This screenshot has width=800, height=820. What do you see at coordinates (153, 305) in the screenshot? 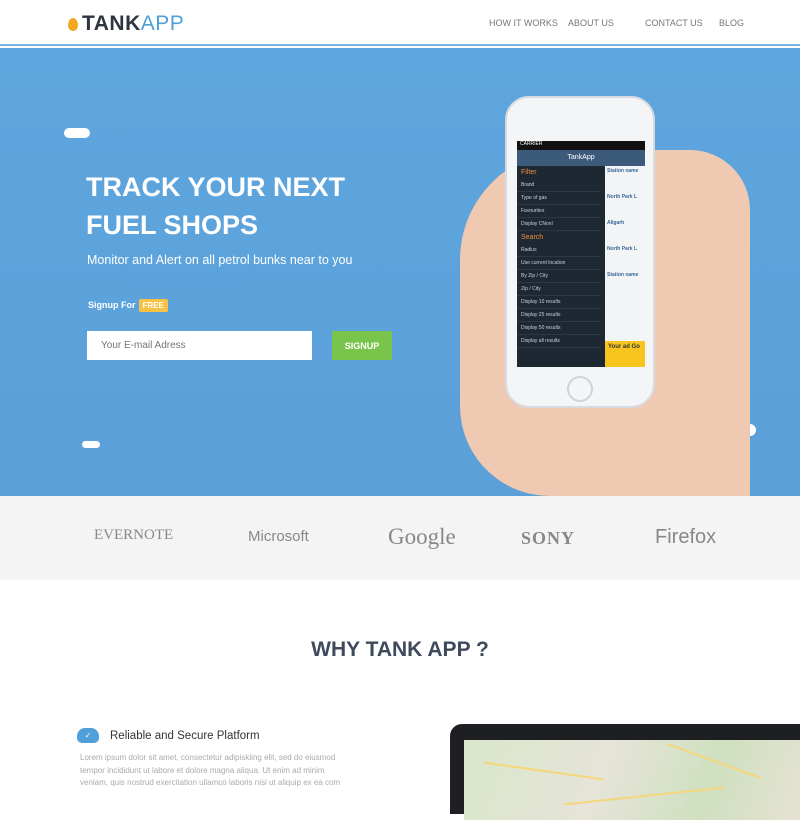
I see `free-badge: FREE` at bounding box center [153, 305].